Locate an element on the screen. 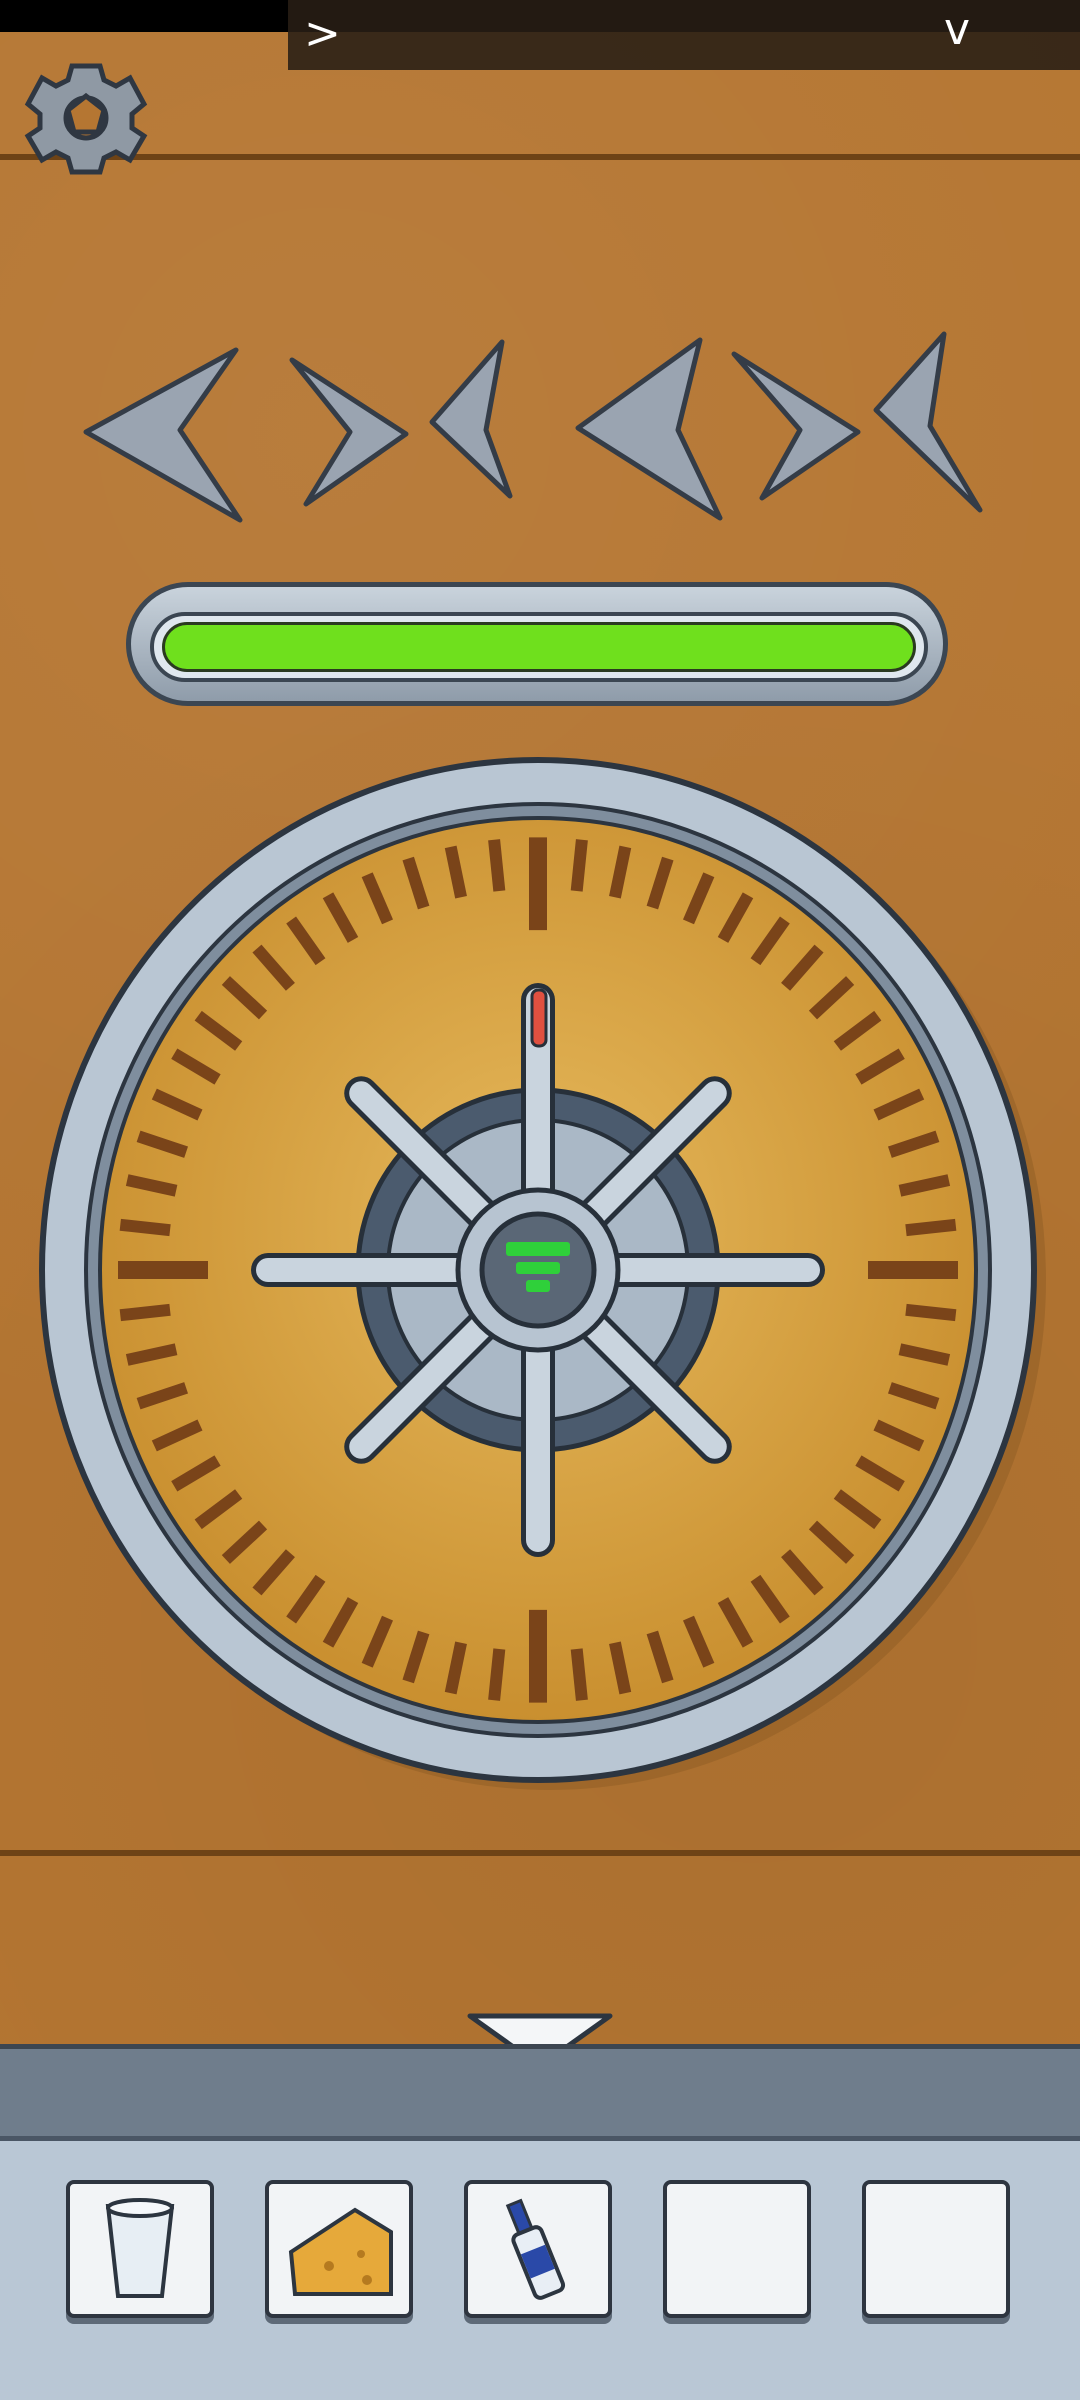 The height and width of the screenshot is (2400, 1080). symbol-right-hook is located at coordinates (796, 426).